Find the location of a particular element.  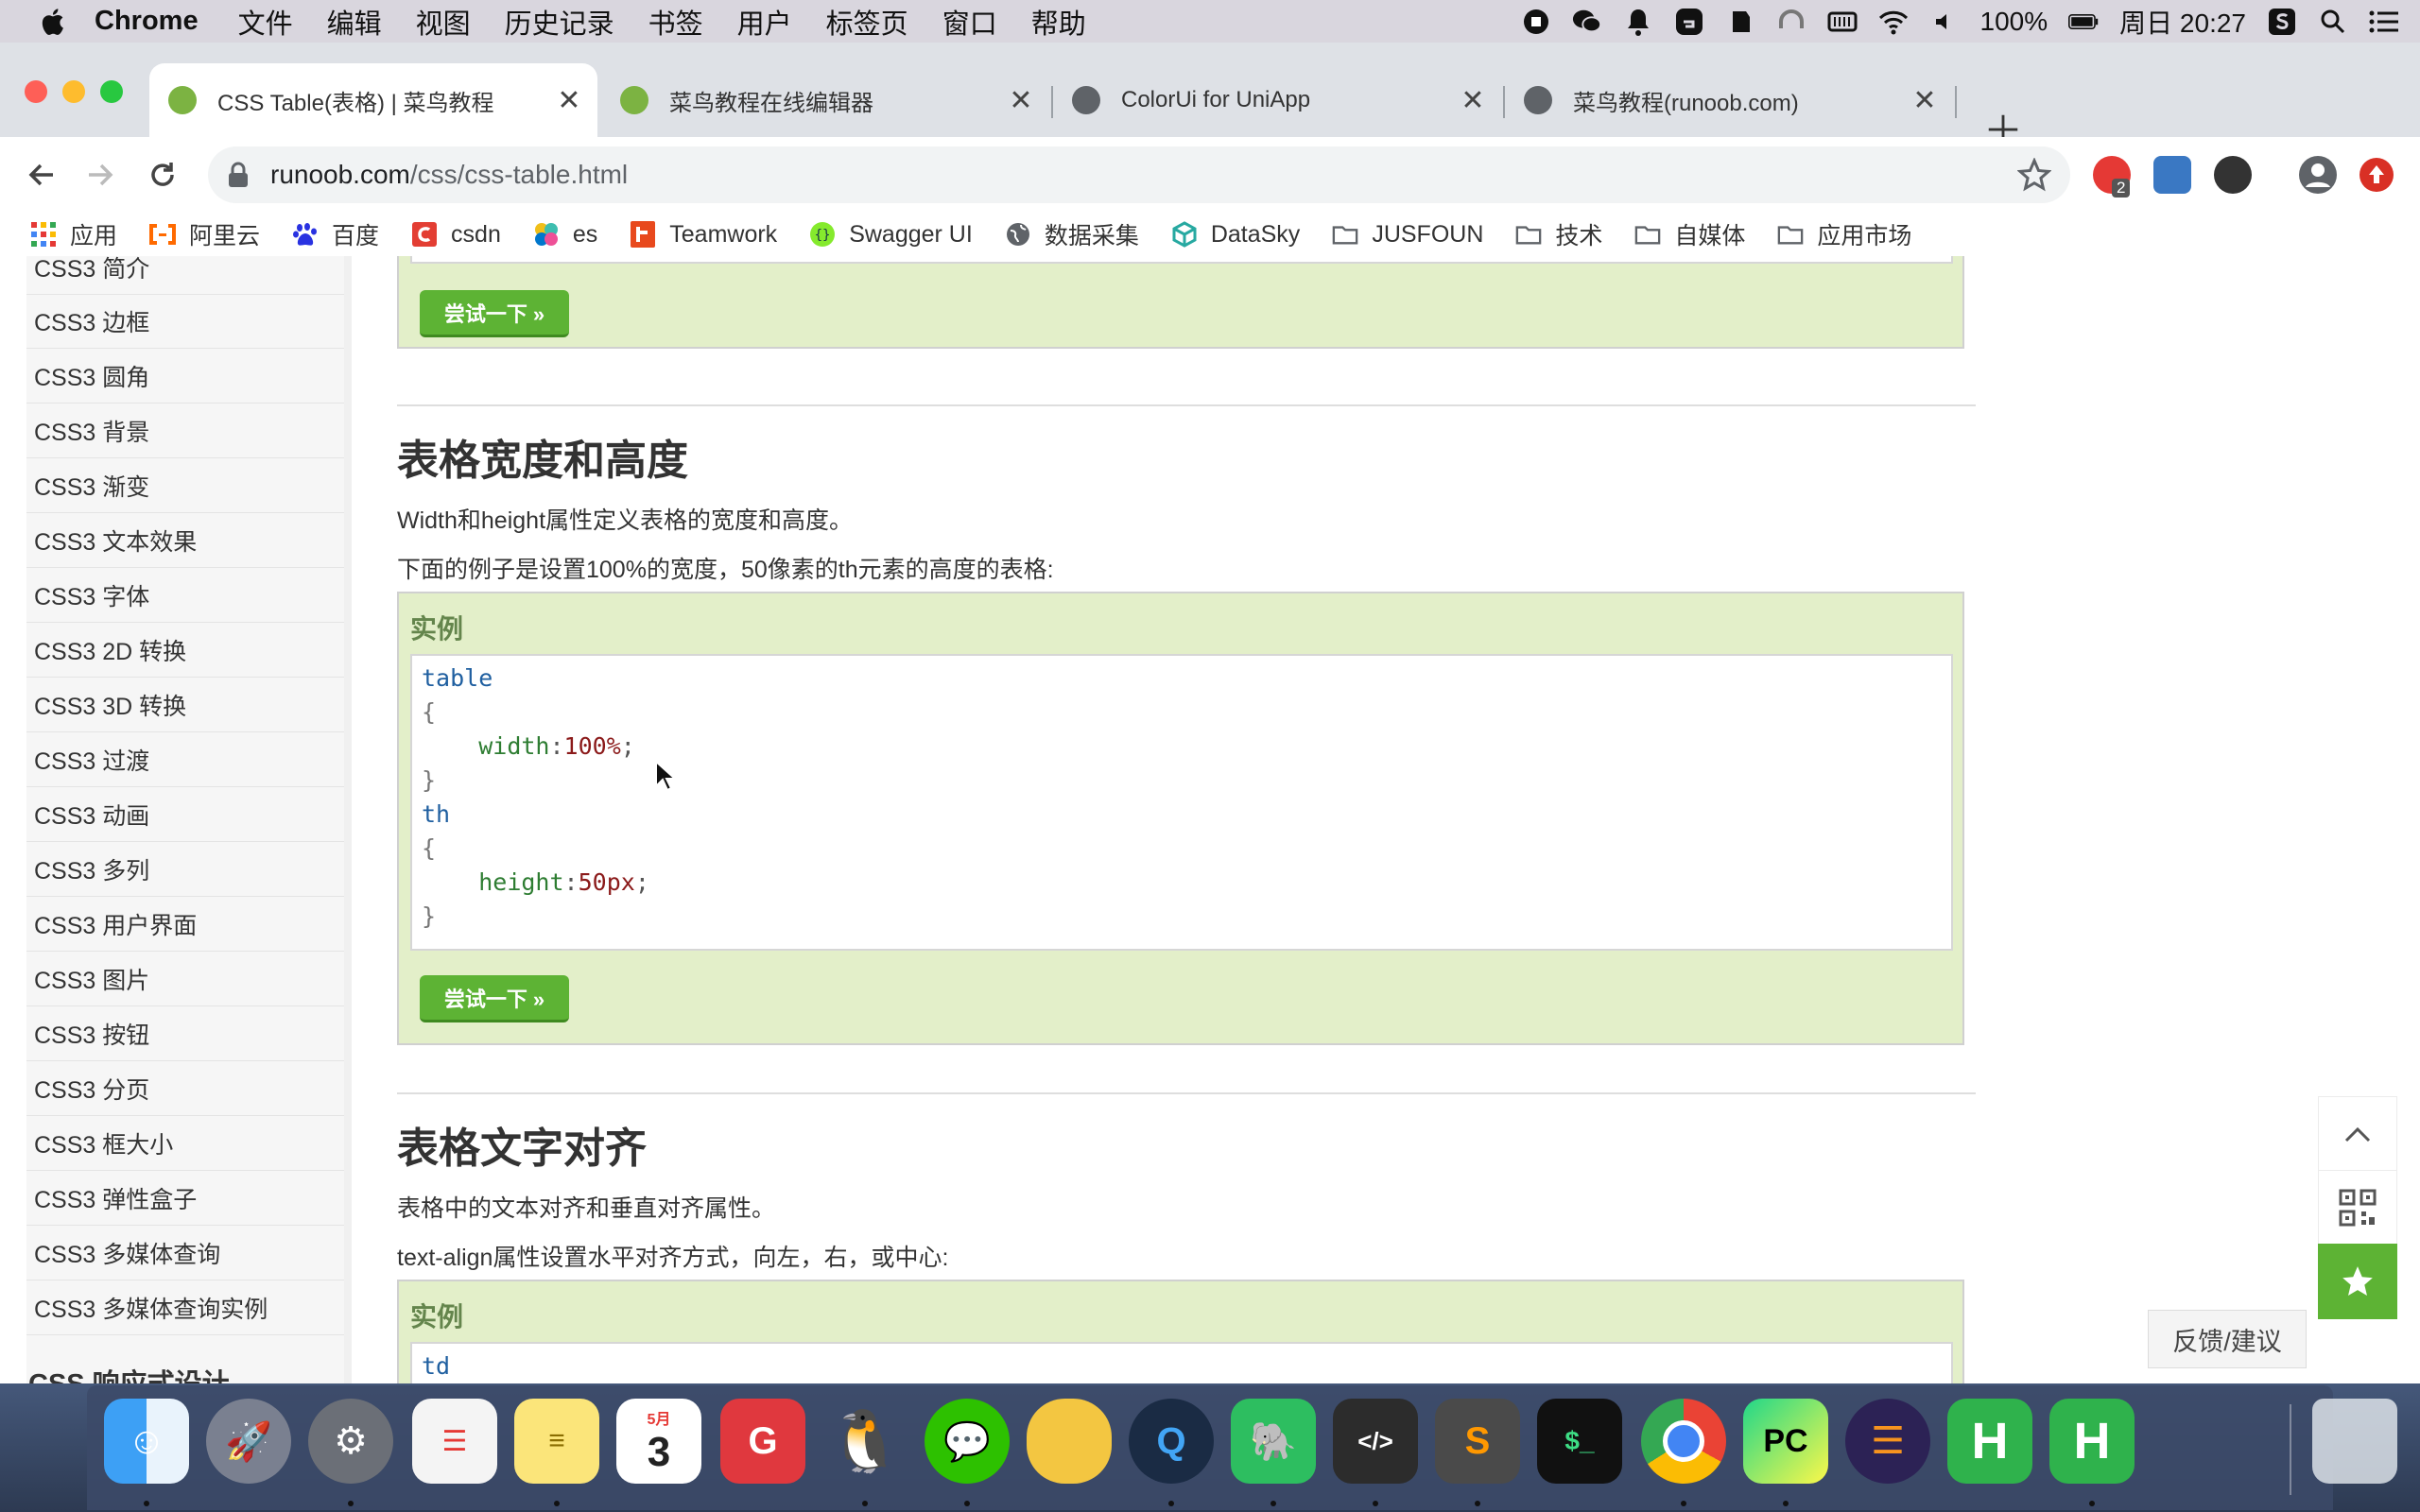

bookmark-apps: 应用 is located at coordinates (73, 234).